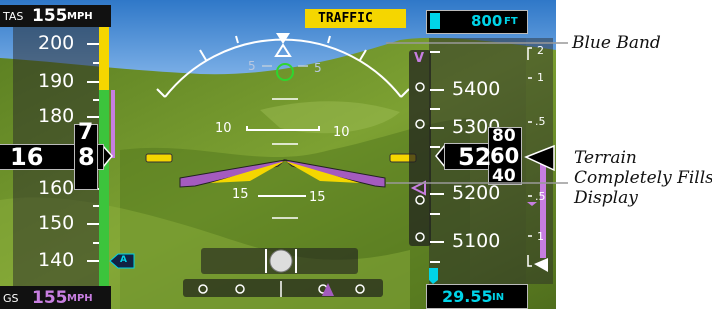  I want to click on altitude-readout-major: 52, so click(475, 157).